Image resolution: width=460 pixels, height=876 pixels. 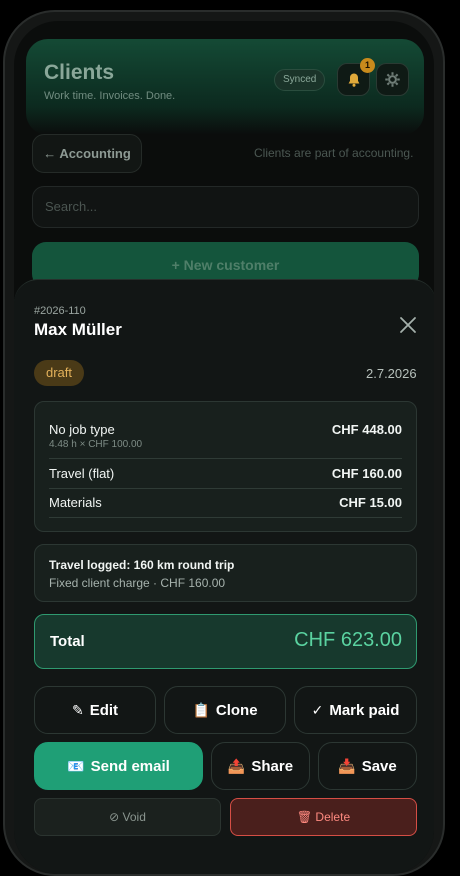 What do you see at coordinates (408, 325) in the screenshot?
I see `close-icon` at bounding box center [408, 325].